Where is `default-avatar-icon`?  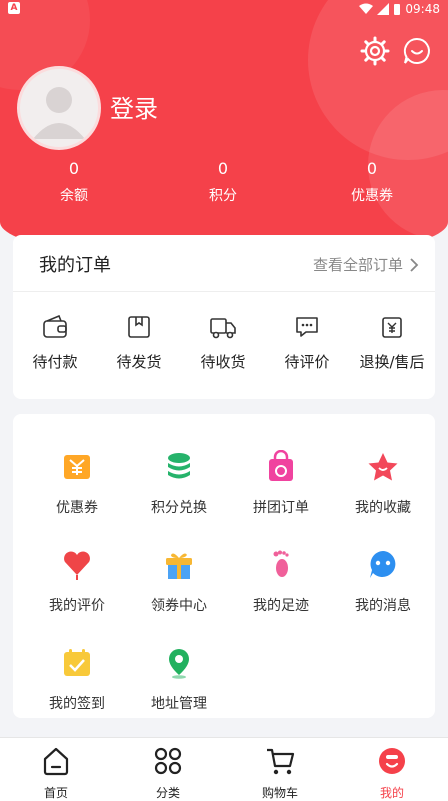
default-avatar-icon is located at coordinates (59, 113).